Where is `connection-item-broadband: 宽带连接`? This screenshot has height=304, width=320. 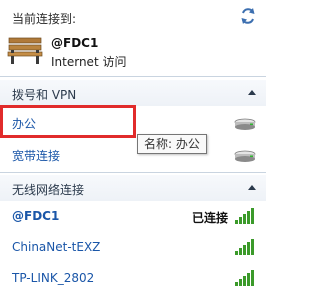
connection-item-broadband: 宽带连接 is located at coordinates (133, 155).